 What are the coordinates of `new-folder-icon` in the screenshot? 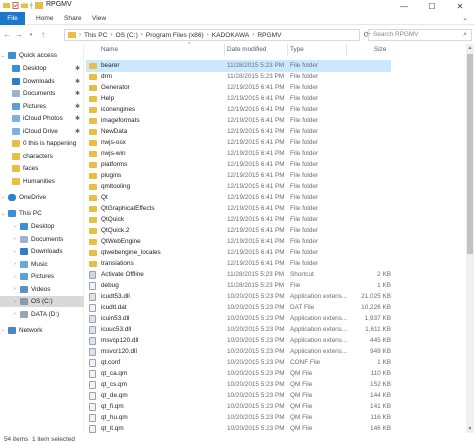 It's located at (24, 5).